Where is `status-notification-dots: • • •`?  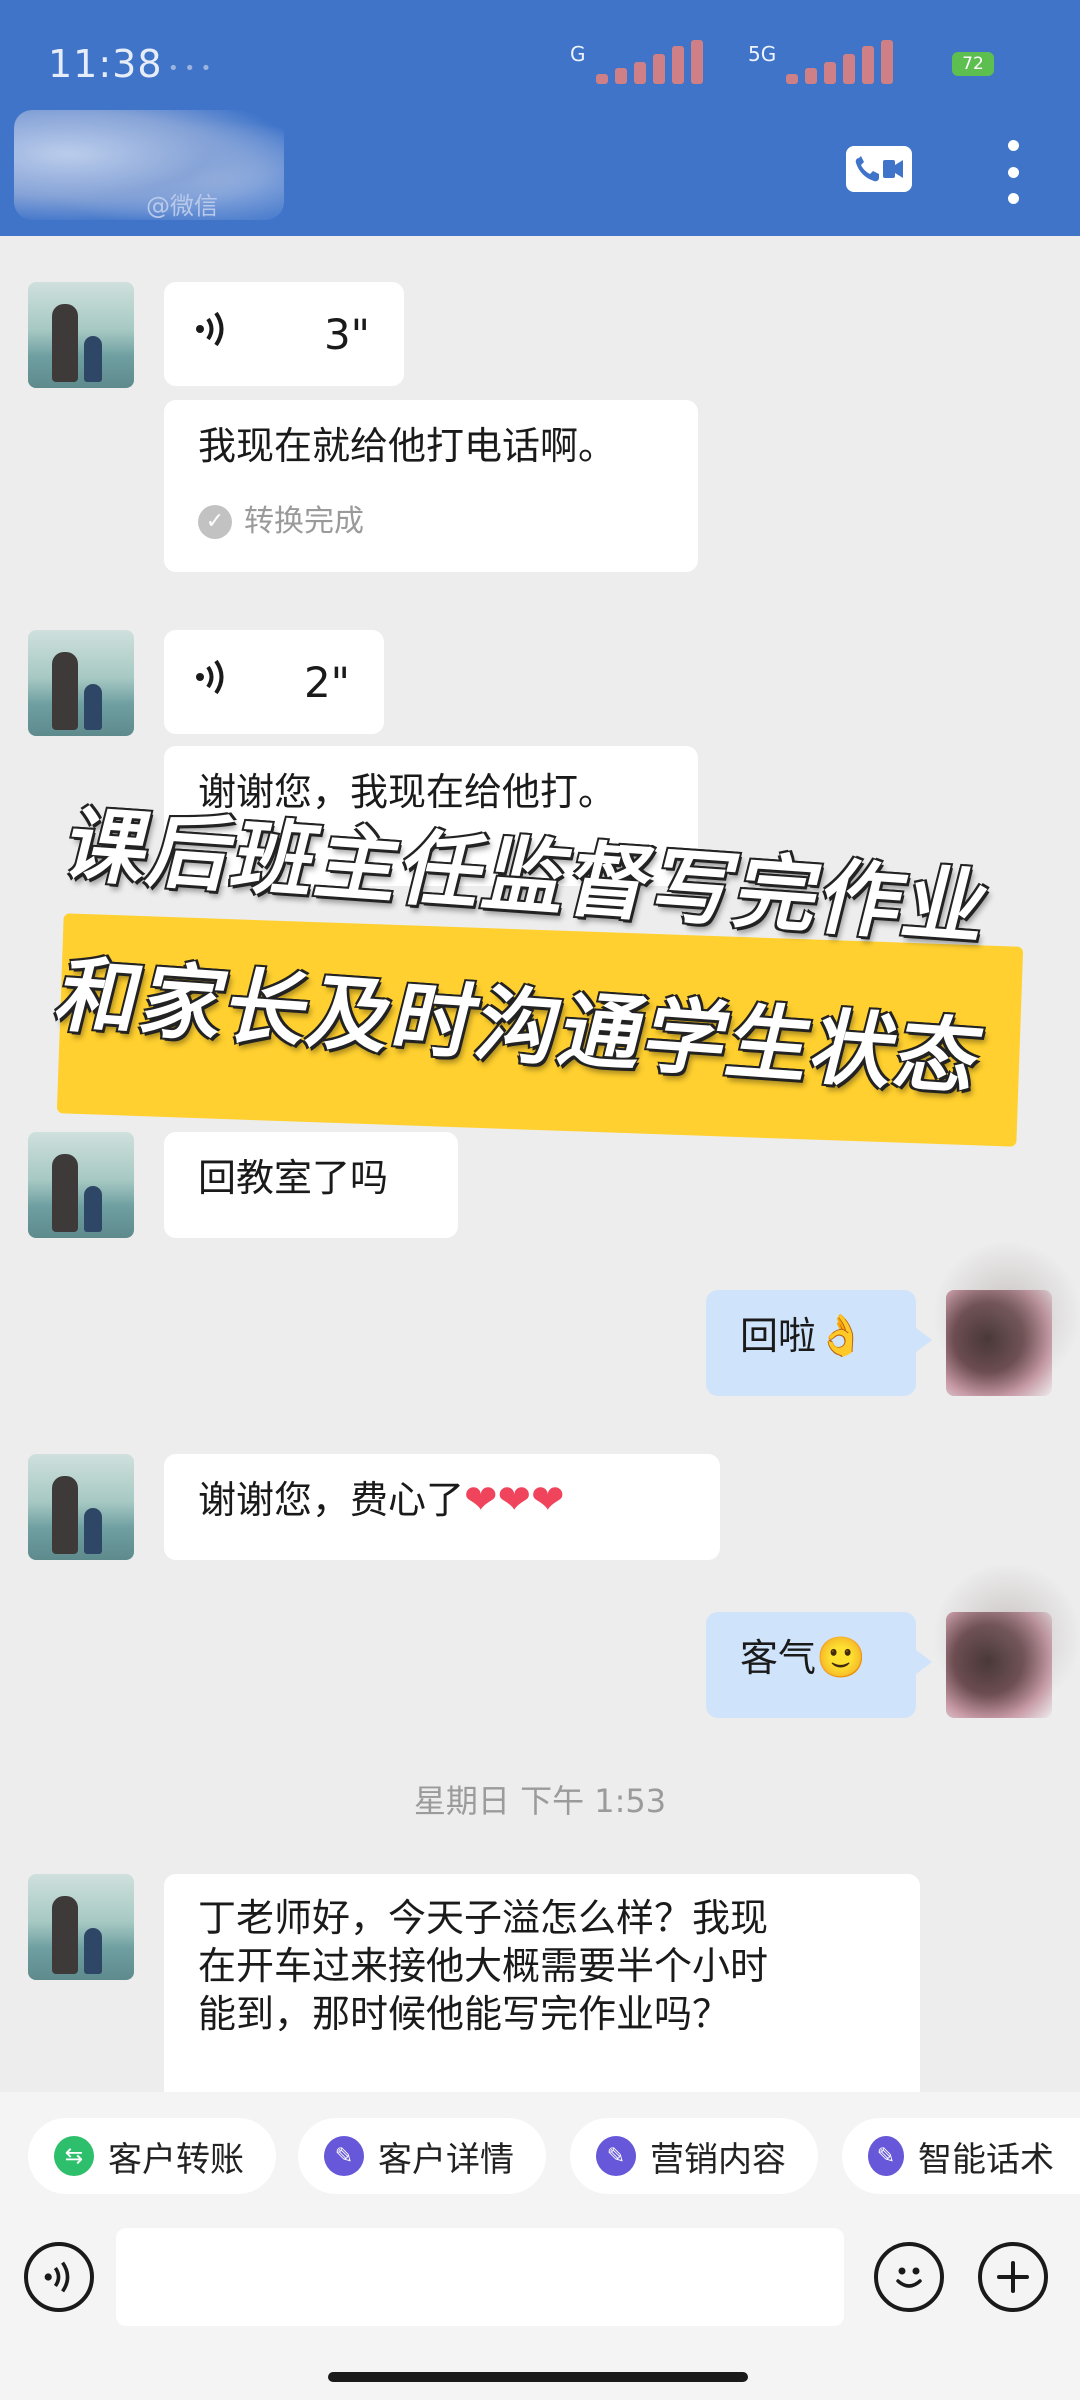 status-notification-dots: • • • is located at coordinates (190, 68).